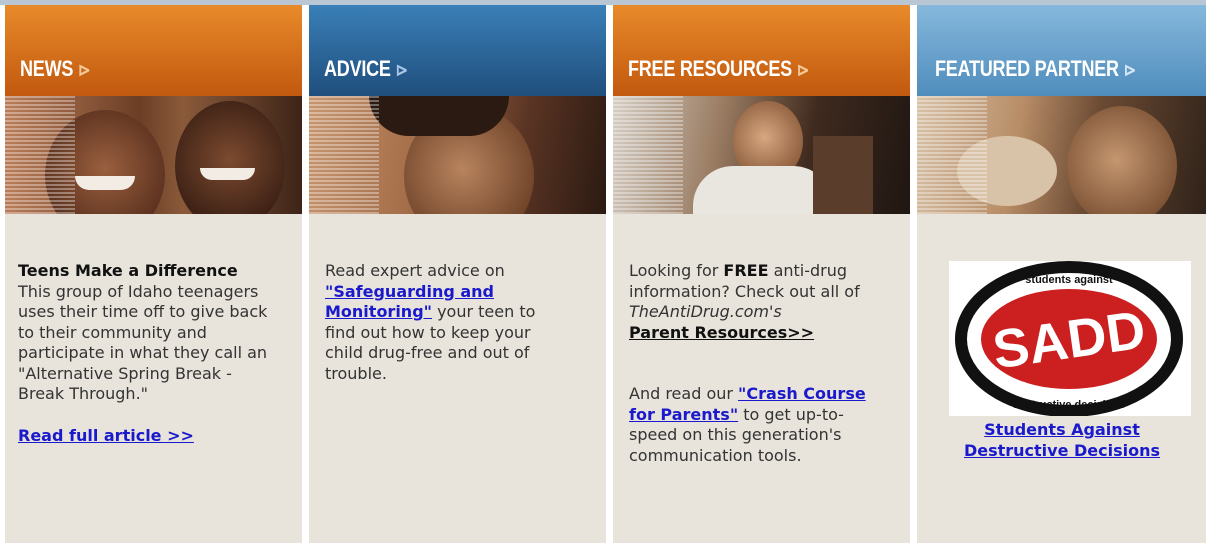 This screenshot has width=1206, height=548. I want to click on news-header-title: NEWS ⊳, so click(55, 68).